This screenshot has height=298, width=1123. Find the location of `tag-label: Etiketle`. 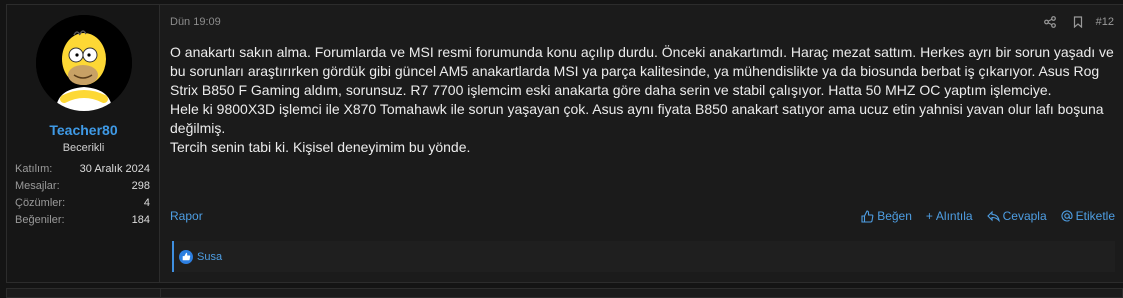

tag-label: Etiketle is located at coordinates (1095, 216).